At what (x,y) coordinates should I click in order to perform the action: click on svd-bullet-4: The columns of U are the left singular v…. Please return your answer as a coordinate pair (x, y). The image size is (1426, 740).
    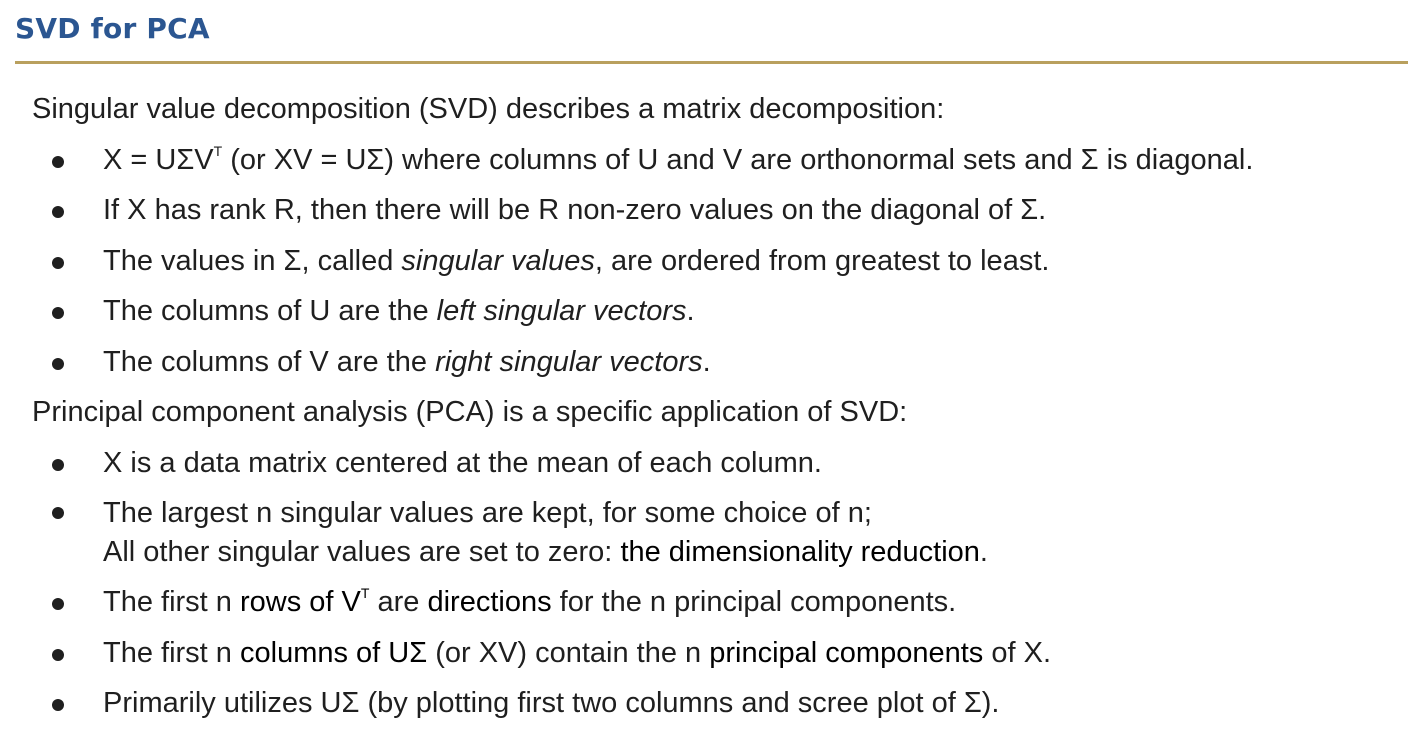
    Looking at the image, I should click on (722, 311).